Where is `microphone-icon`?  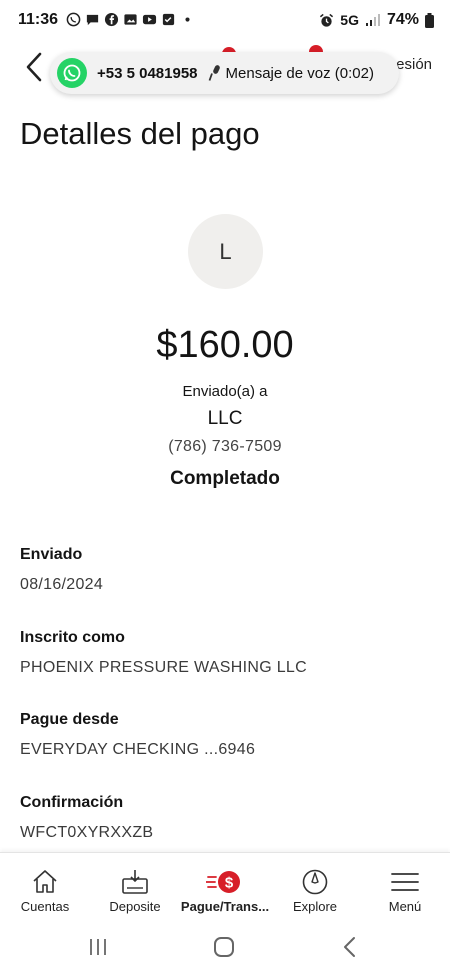
microphone-icon is located at coordinates (214, 73).